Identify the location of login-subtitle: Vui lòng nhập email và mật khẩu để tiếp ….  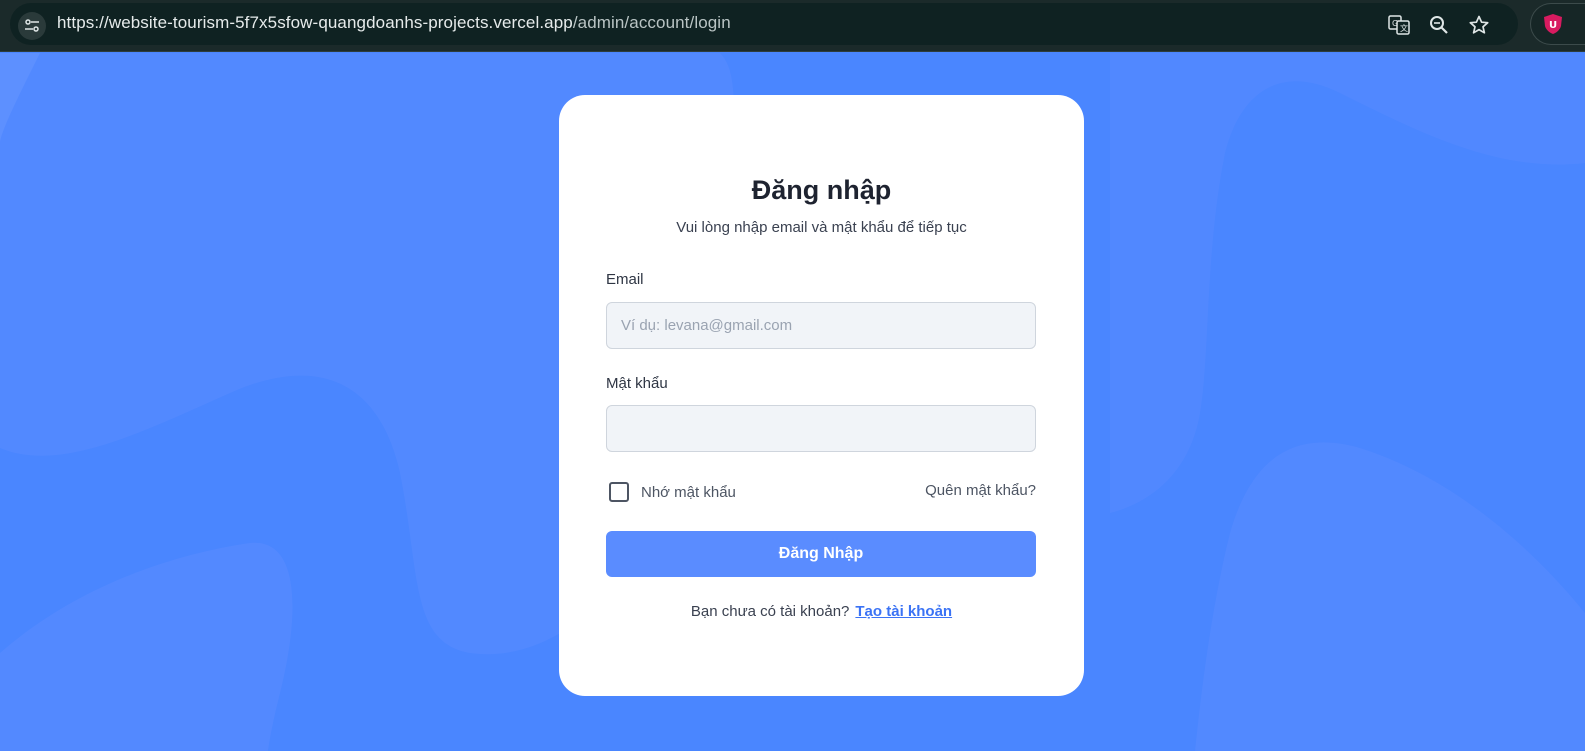
(821, 227).